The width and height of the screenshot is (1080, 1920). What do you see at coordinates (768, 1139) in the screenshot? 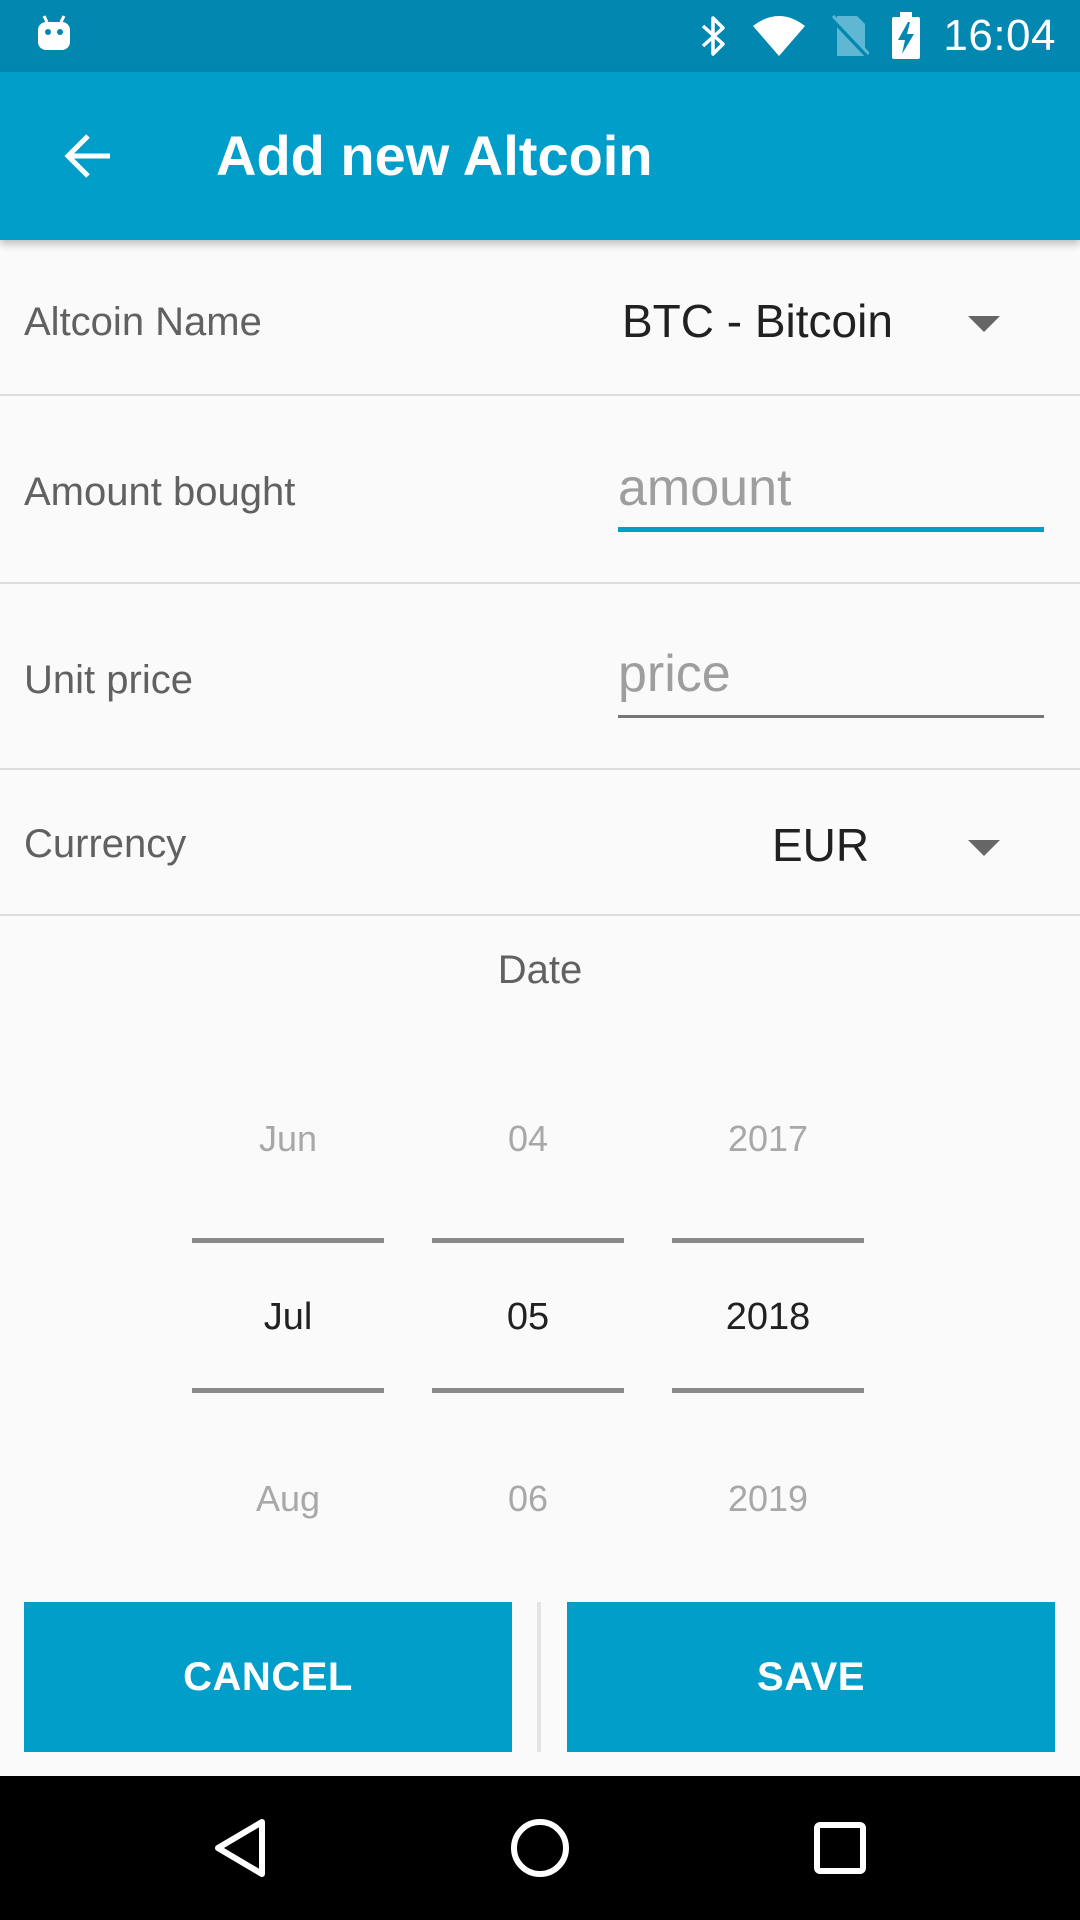
I see `year-prev: 2017` at bounding box center [768, 1139].